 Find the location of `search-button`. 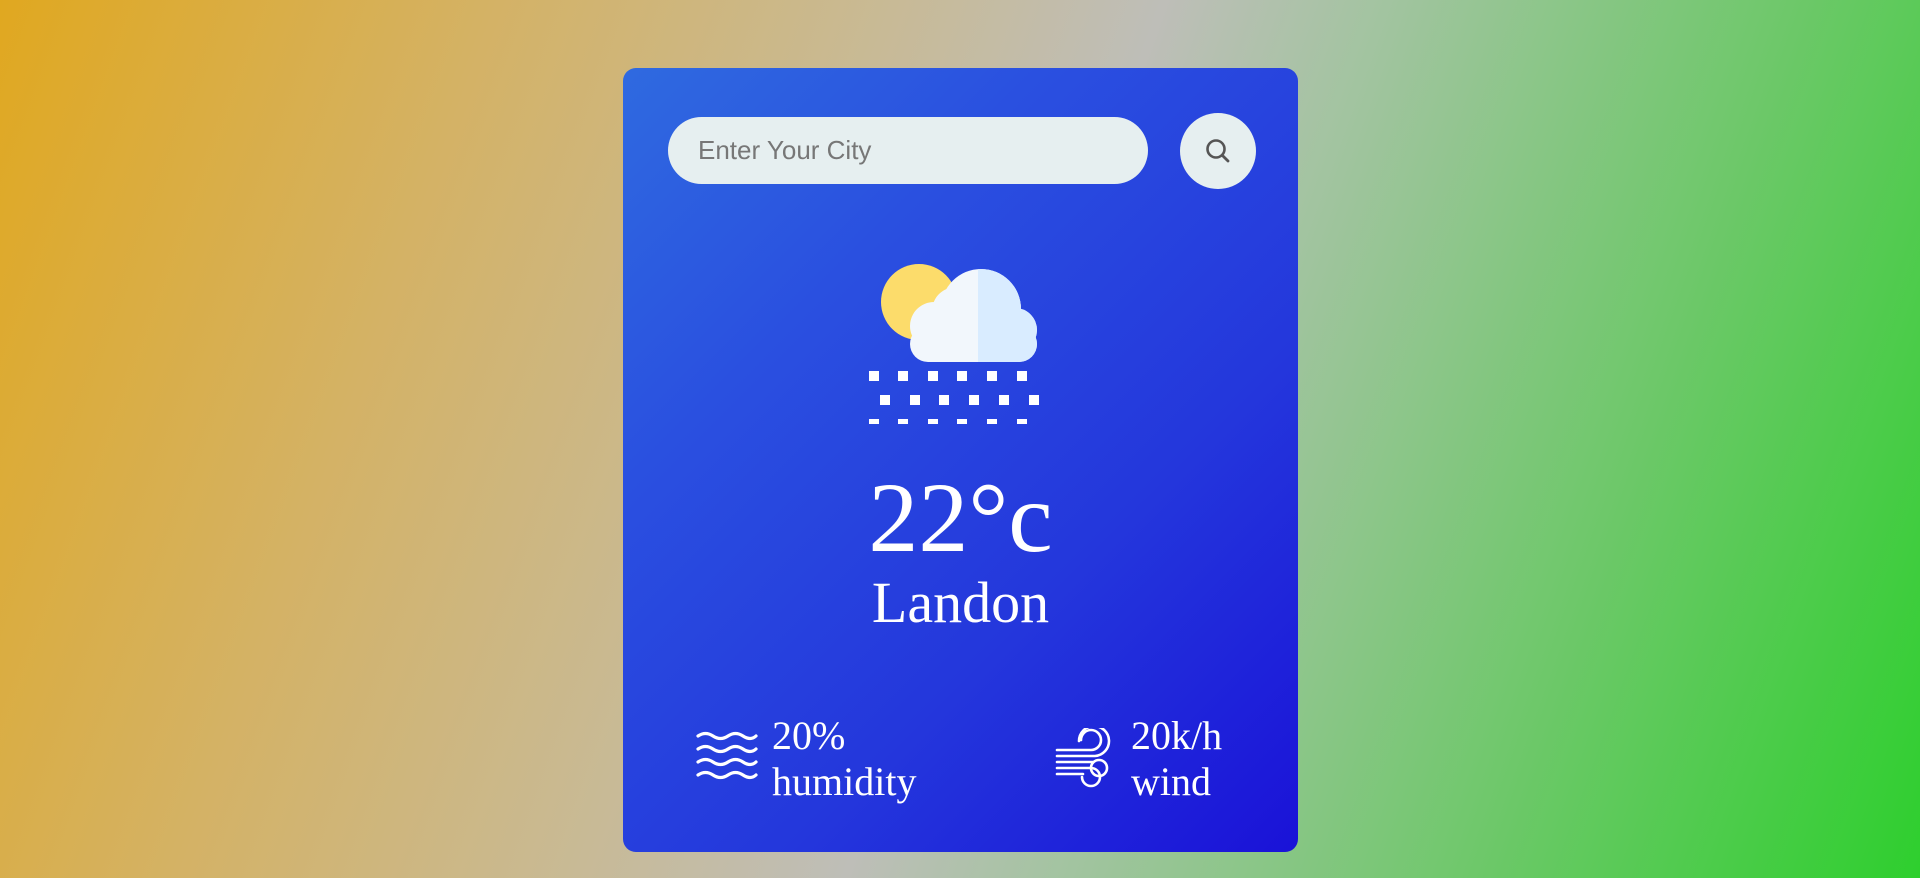

search-button is located at coordinates (1218, 151).